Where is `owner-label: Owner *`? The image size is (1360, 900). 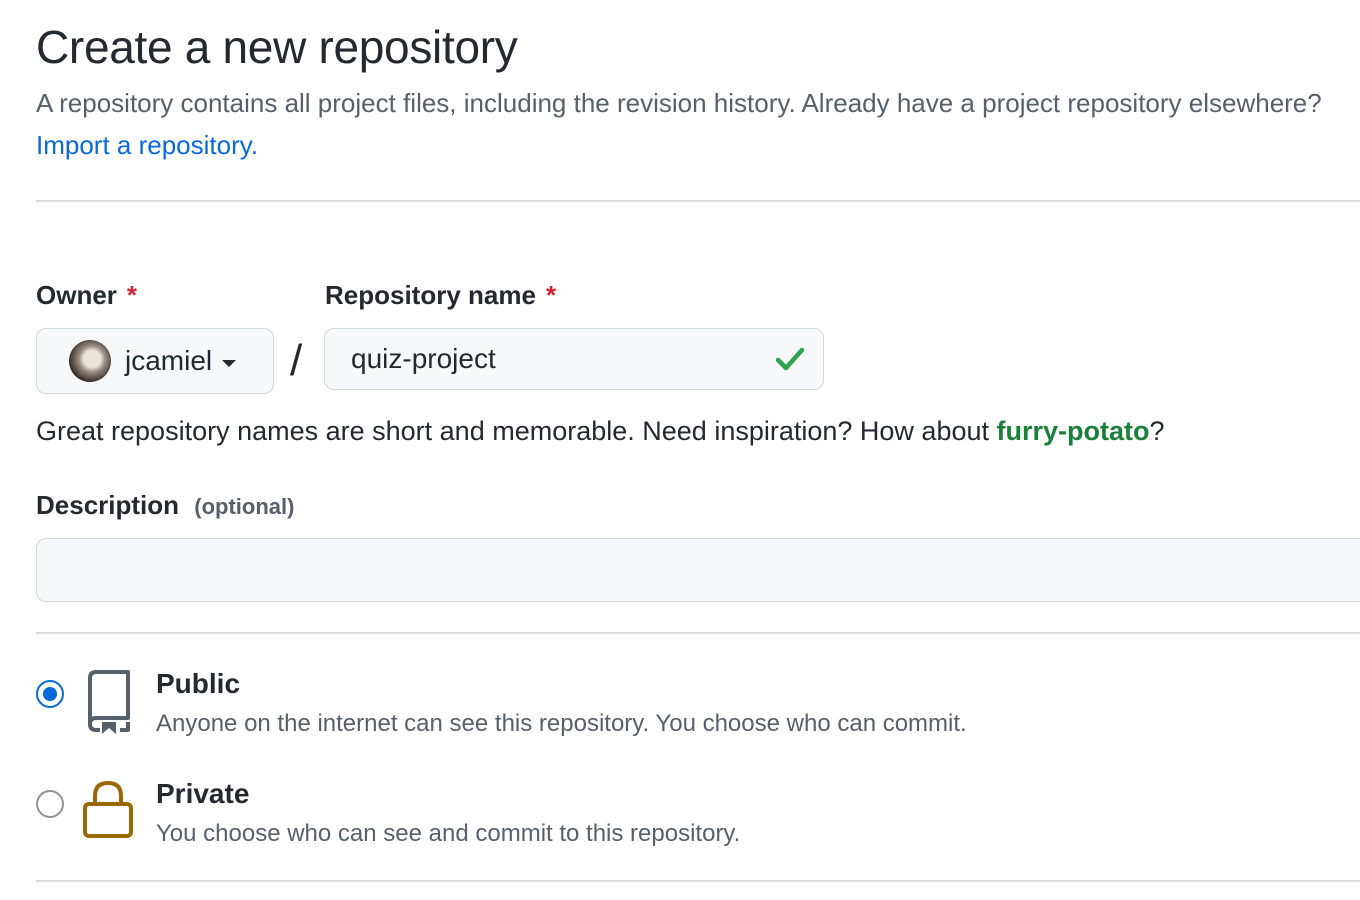 owner-label: Owner * is located at coordinates (86, 295).